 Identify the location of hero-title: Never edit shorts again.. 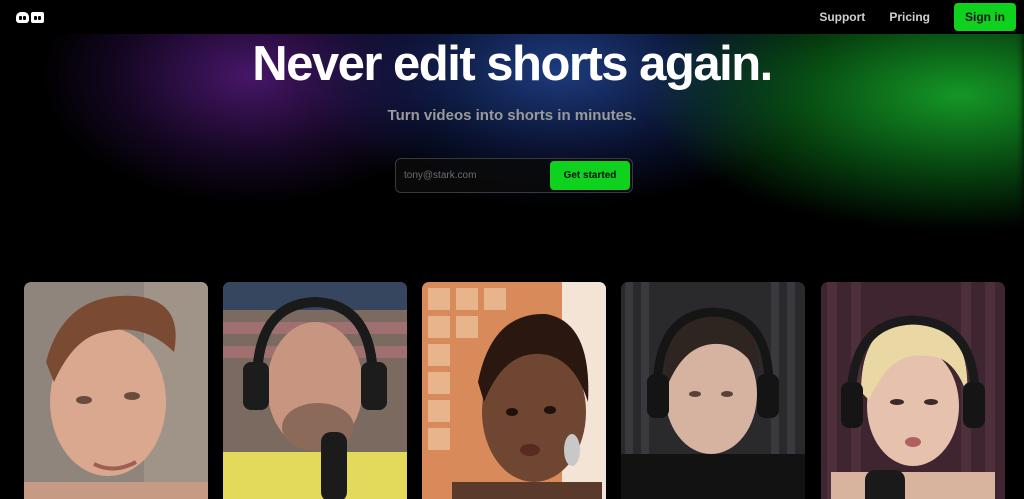
(512, 64).